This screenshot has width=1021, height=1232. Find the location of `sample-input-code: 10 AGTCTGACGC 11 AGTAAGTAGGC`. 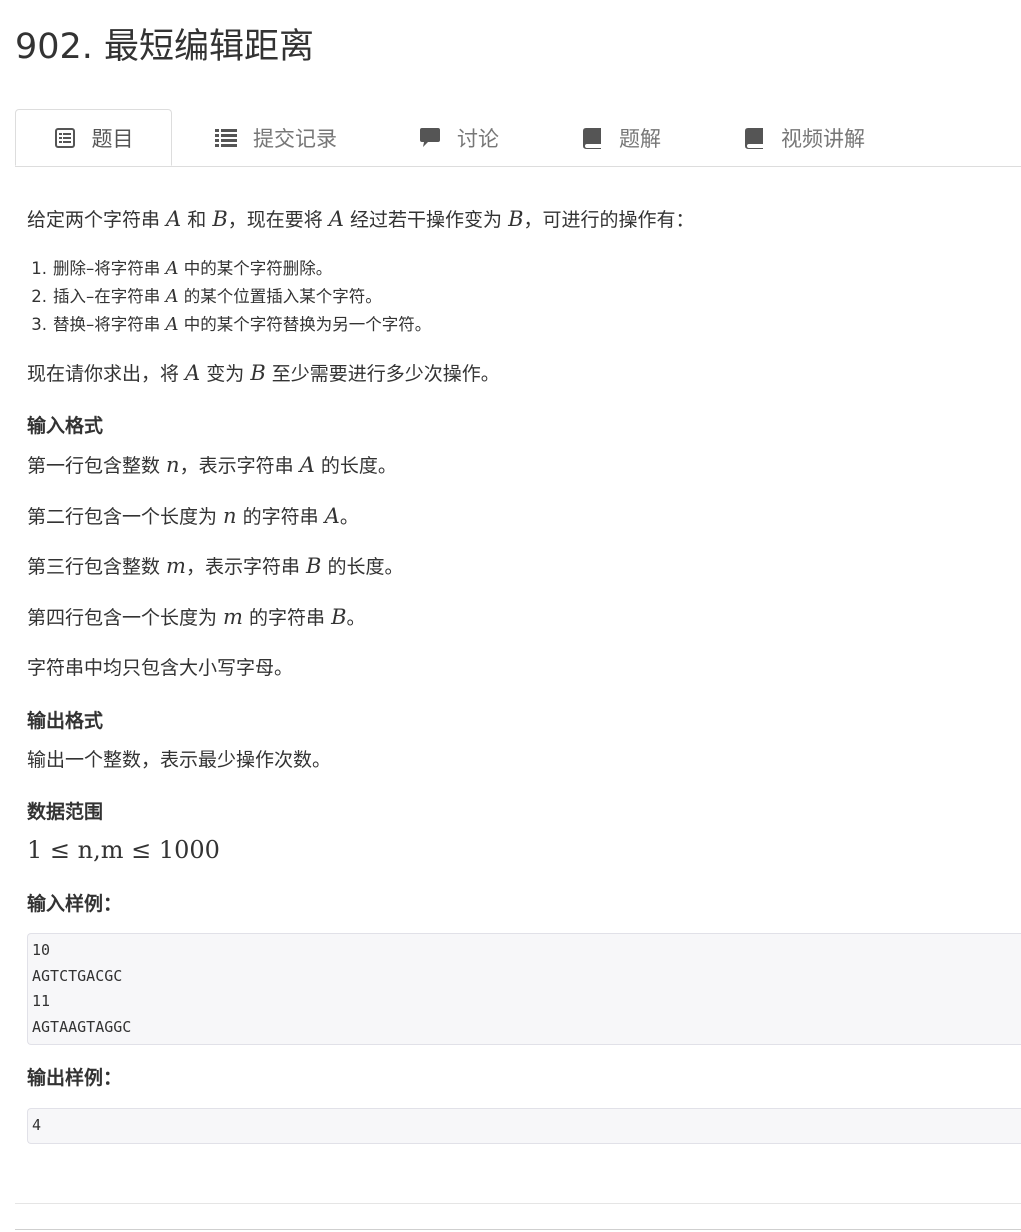

sample-input-code: 10 AGTCTGACGC 11 AGTAAGTAGGC is located at coordinates (524, 989).